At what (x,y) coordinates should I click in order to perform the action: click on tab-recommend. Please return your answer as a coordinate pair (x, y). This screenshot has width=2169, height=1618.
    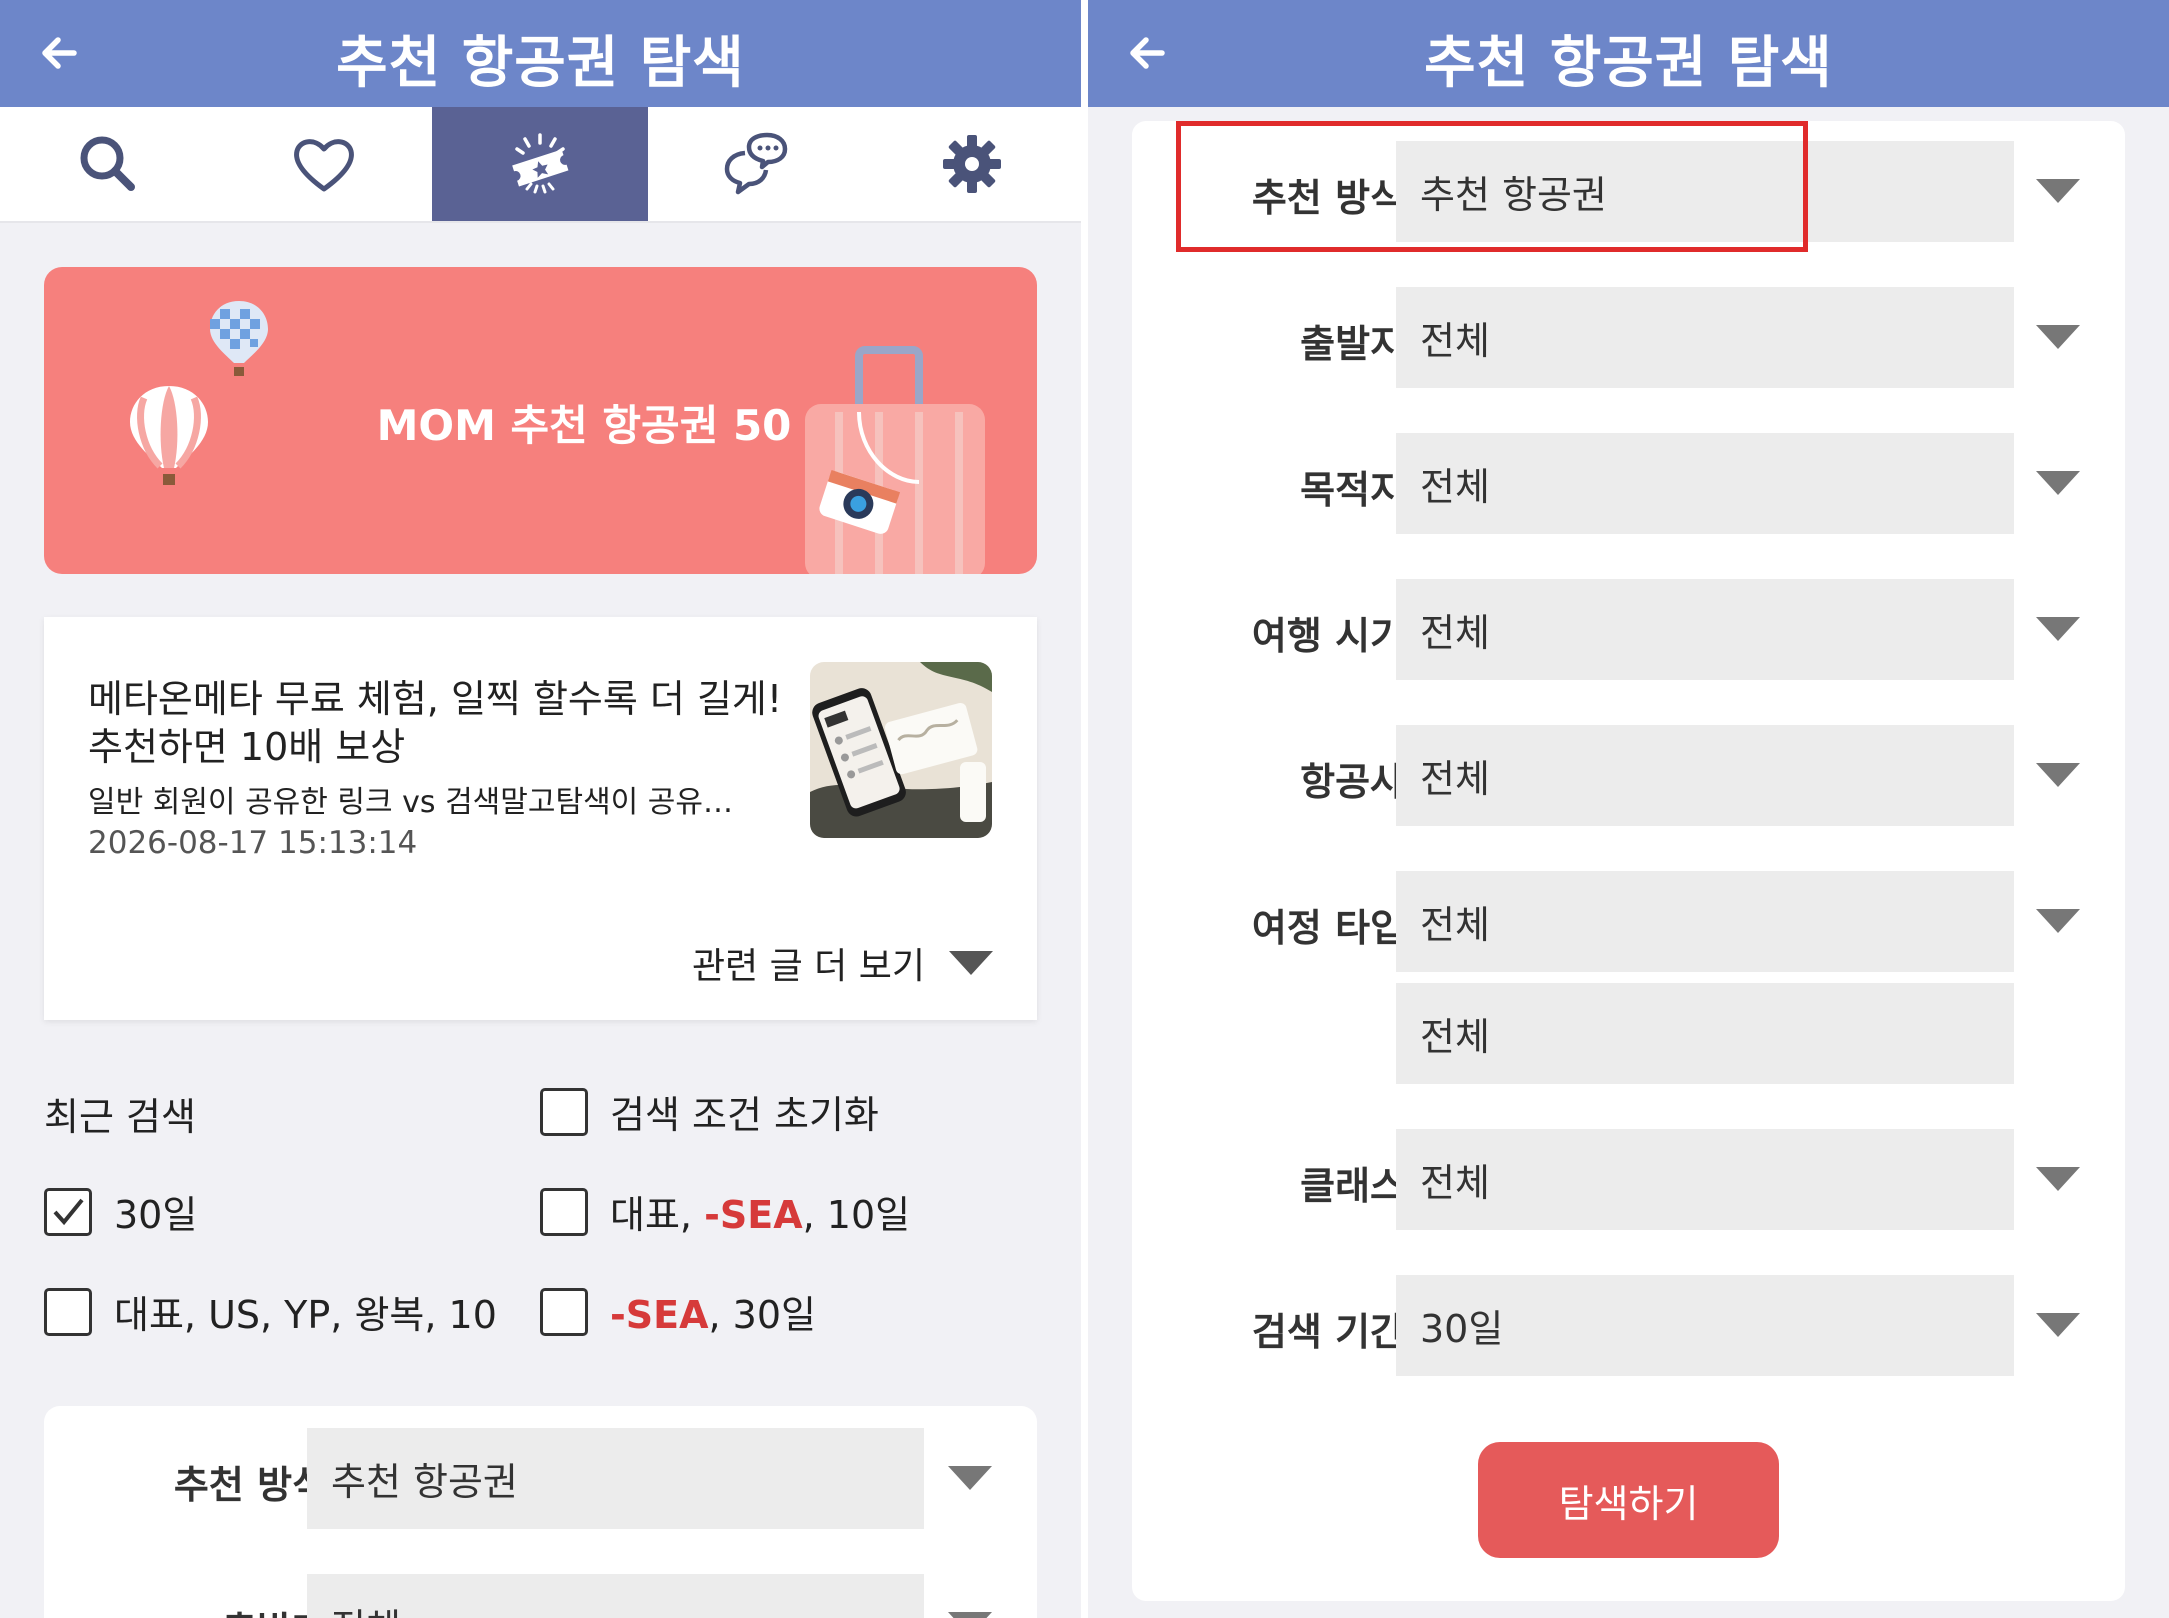
    Looking at the image, I should click on (540, 164).